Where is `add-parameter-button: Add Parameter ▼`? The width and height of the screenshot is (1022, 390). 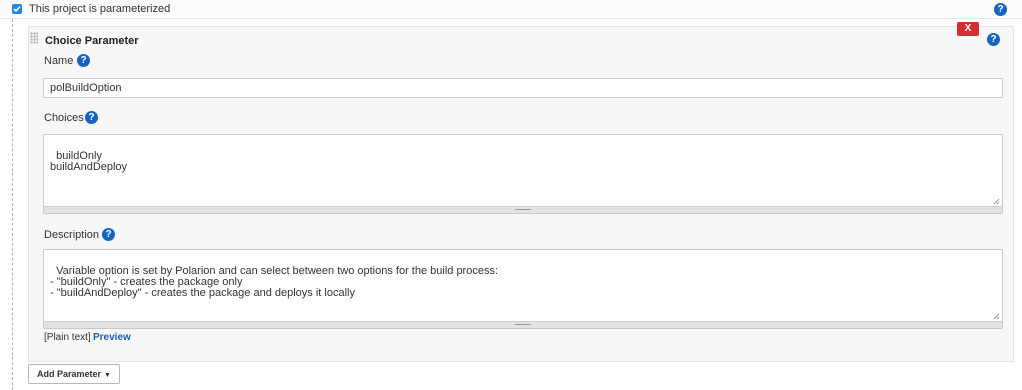
add-parameter-button: Add Parameter ▼ is located at coordinates (74, 374).